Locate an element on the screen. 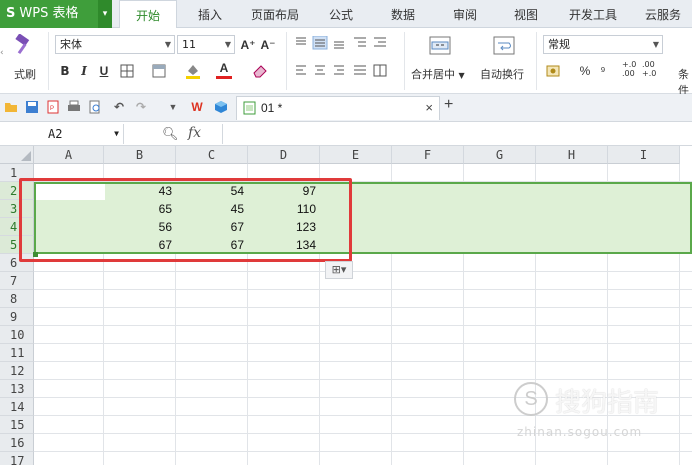 The image size is (692, 465). format-painter-label: 式刷 is located at coordinates (25, 74).